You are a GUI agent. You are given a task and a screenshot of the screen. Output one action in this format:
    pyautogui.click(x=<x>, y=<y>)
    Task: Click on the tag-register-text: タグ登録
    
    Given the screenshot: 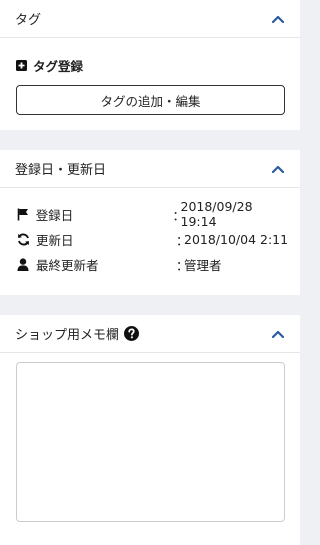 What is the action you would take?
    pyautogui.click(x=58, y=66)
    